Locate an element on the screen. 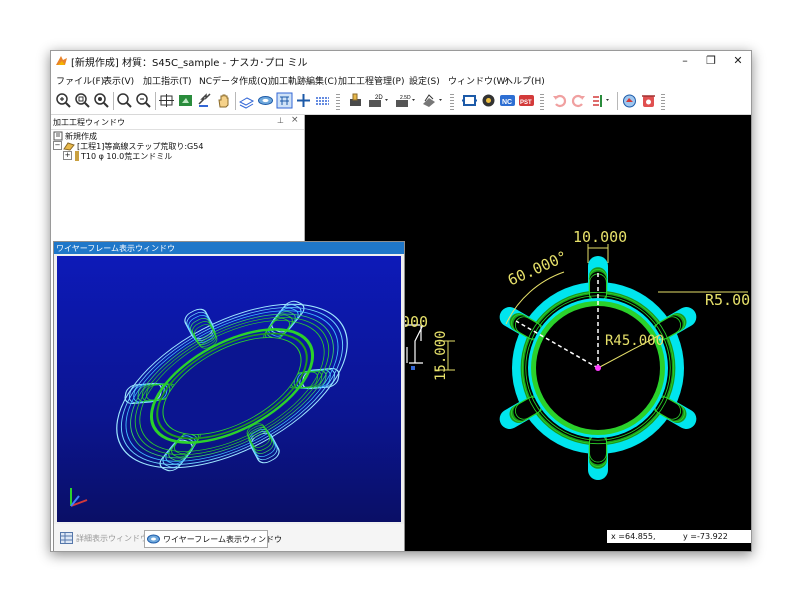 This screenshot has height=608, width=800. title-bar: [新規作成] 材質：S45C_sample - ナスカ･プロ ミル – ❐ ✕ is located at coordinates (401, 61).